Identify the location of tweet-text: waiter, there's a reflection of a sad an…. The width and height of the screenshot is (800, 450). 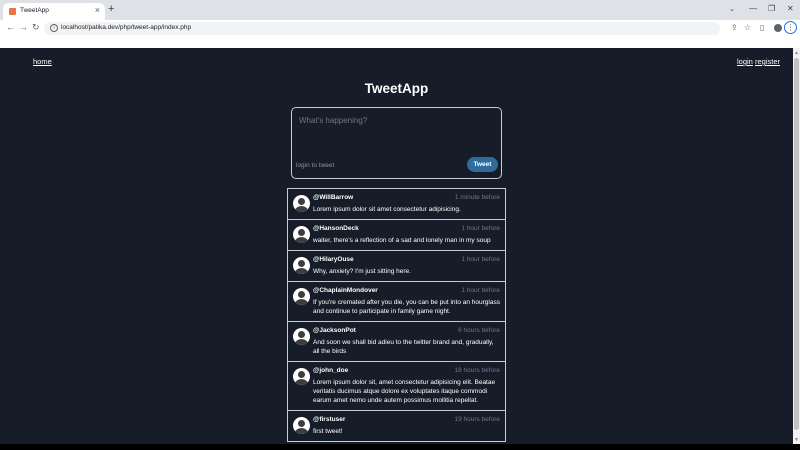
(402, 240).